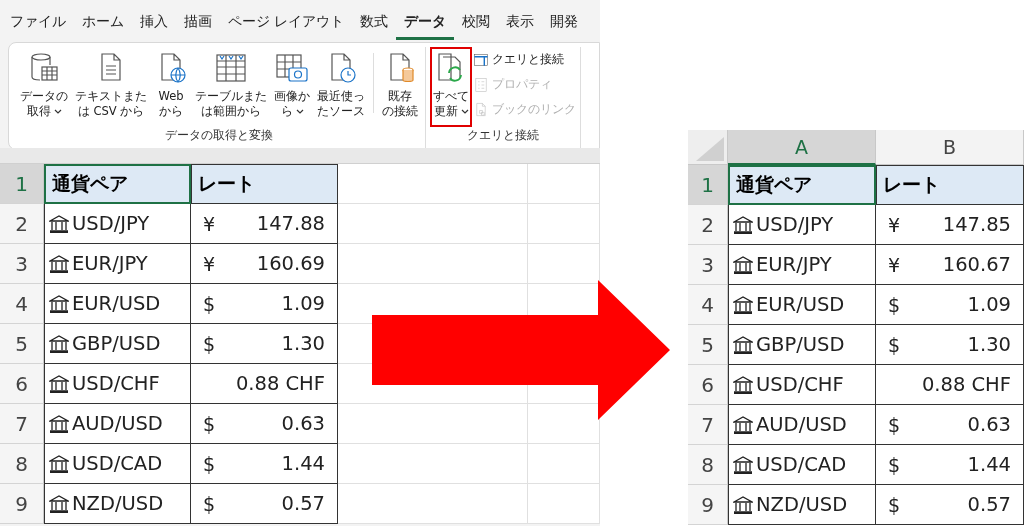 This screenshot has height=526, width=1024. I want to click on column-header: B, so click(950, 147).